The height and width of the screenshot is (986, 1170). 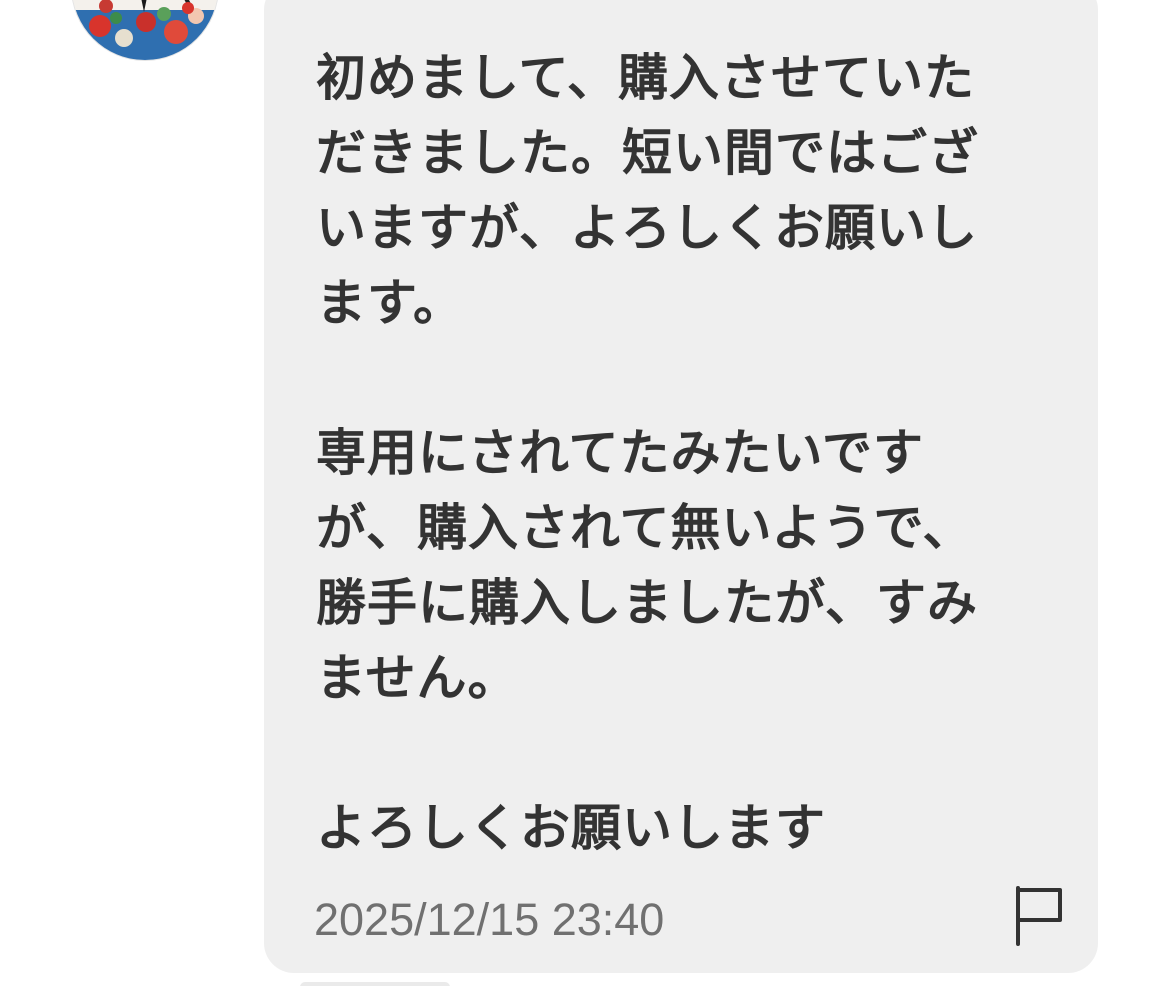 I want to click on flag-icon, so click(x=1039, y=916).